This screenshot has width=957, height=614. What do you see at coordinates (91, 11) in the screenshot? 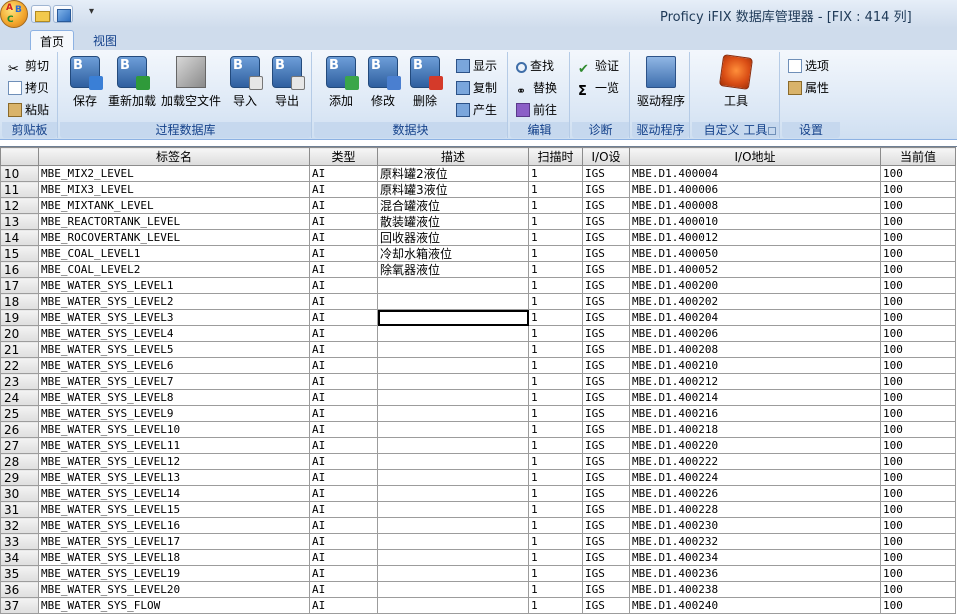
I see `quick-access-dropdown-icon: ▾` at bounding box center [91, 11].